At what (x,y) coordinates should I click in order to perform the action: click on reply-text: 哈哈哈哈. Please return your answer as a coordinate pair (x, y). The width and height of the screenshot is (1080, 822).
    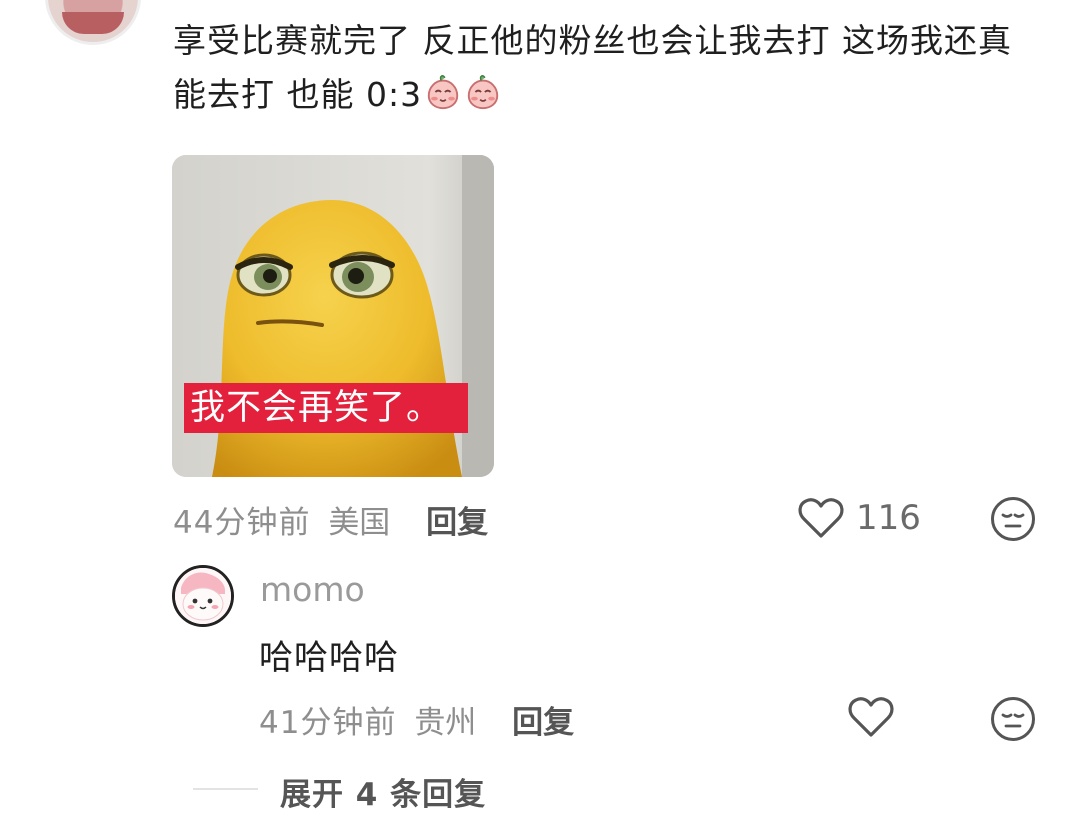
    Looking at the image, I should click on (329, 658).